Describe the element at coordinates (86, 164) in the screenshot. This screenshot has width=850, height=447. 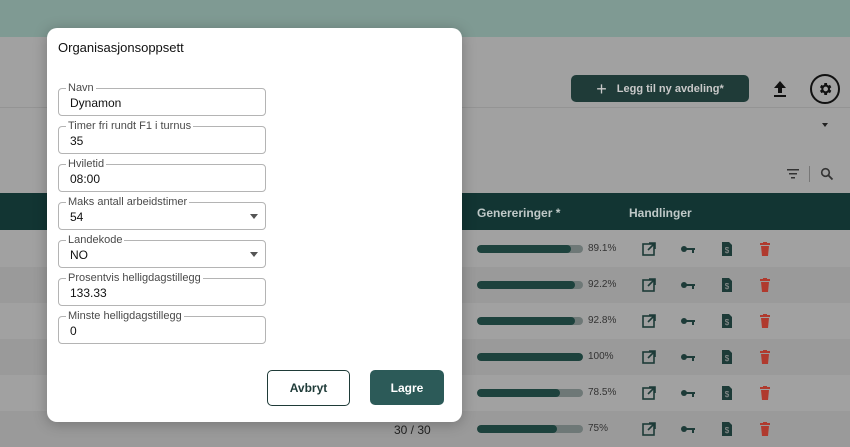
I see `field-label: Hviletid` at that location.